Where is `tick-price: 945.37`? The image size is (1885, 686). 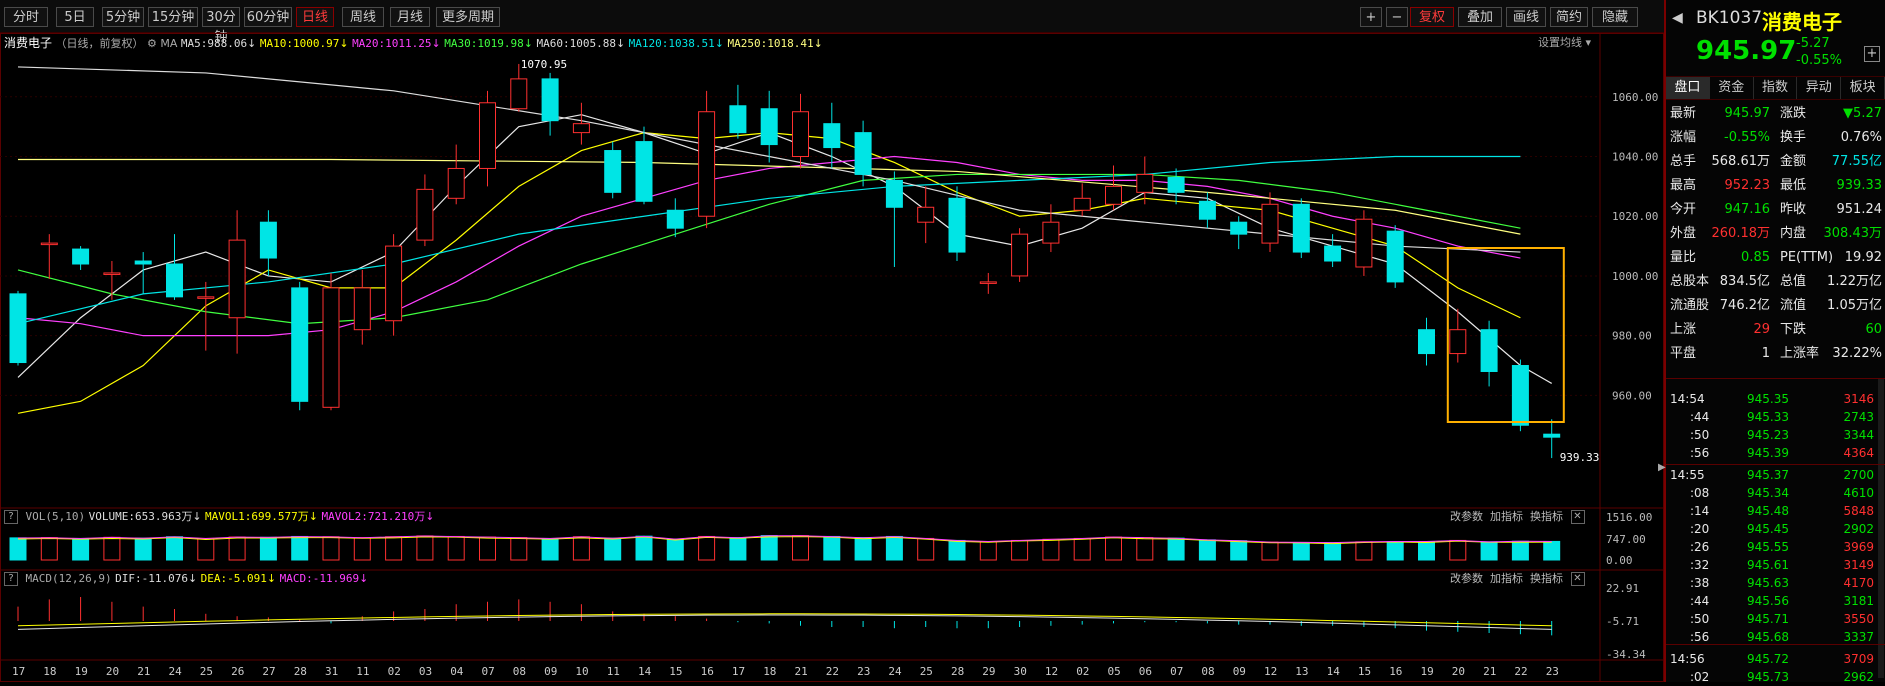 tick-price: 945.37 is located at coordinates (1768, 475).